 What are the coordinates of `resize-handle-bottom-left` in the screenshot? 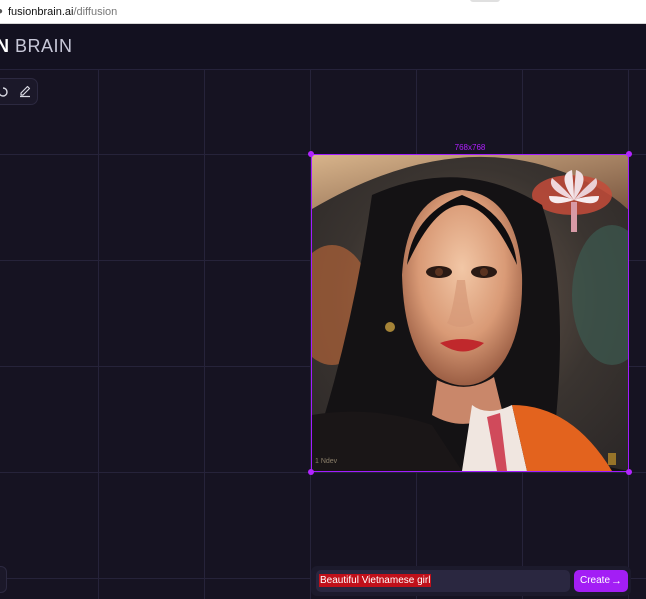 It's located at (311, 472).